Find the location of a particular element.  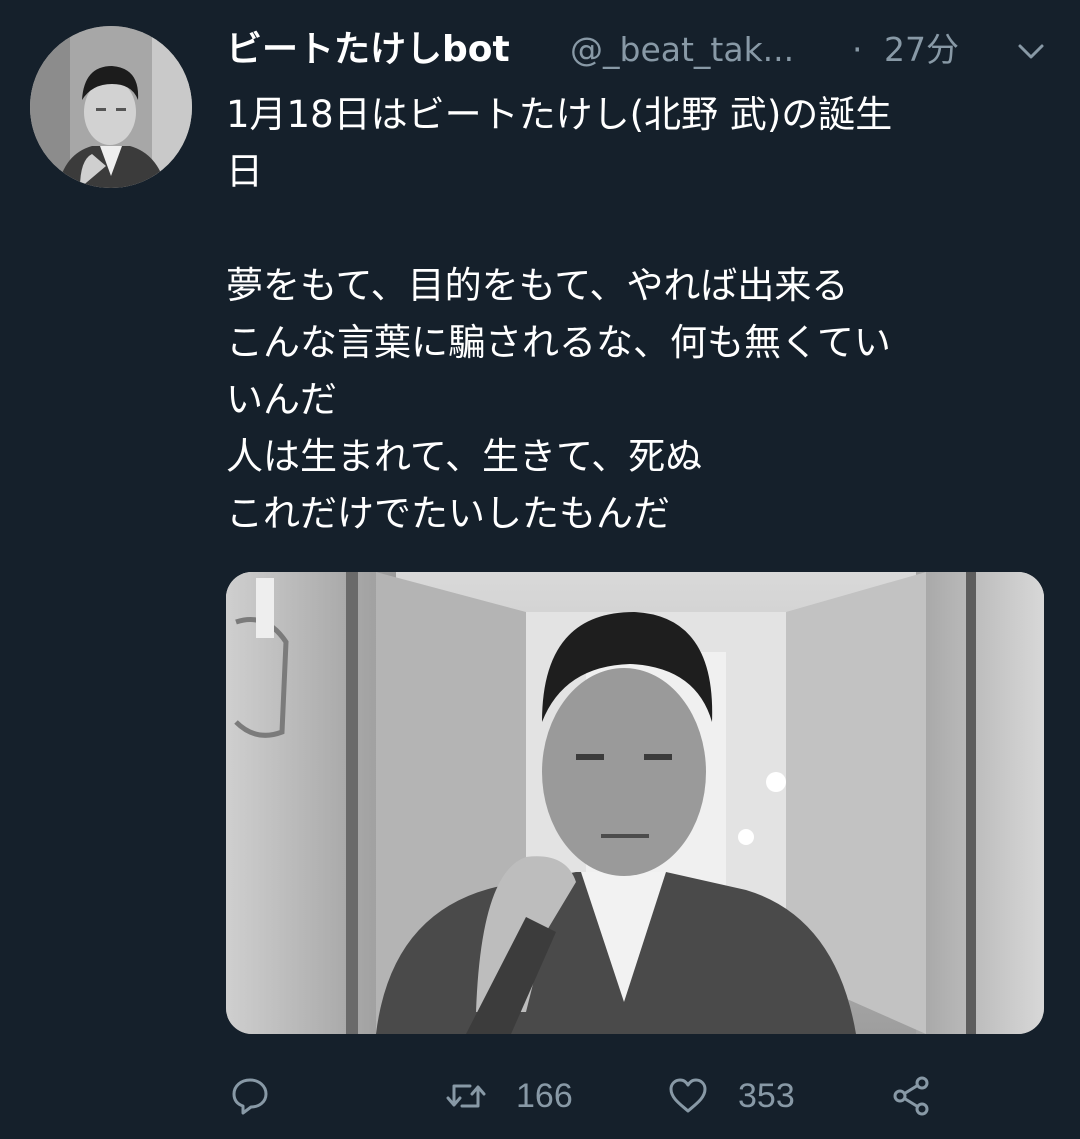

avatar is located at coordinates (111, 107).